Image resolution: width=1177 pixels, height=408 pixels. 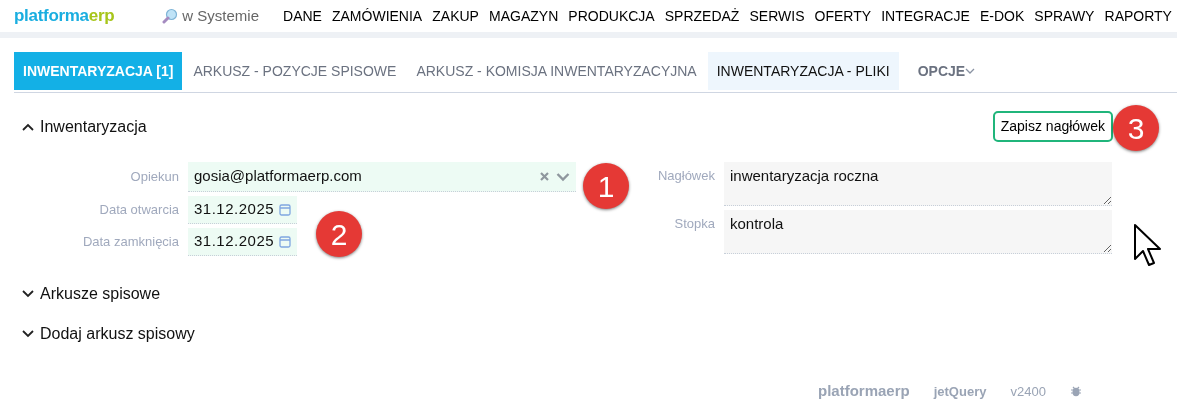 What do you see at coordinates (1136, 128) in the screenshot?
I see `step-number-badge: 3` at bounding box center [1136, 128].